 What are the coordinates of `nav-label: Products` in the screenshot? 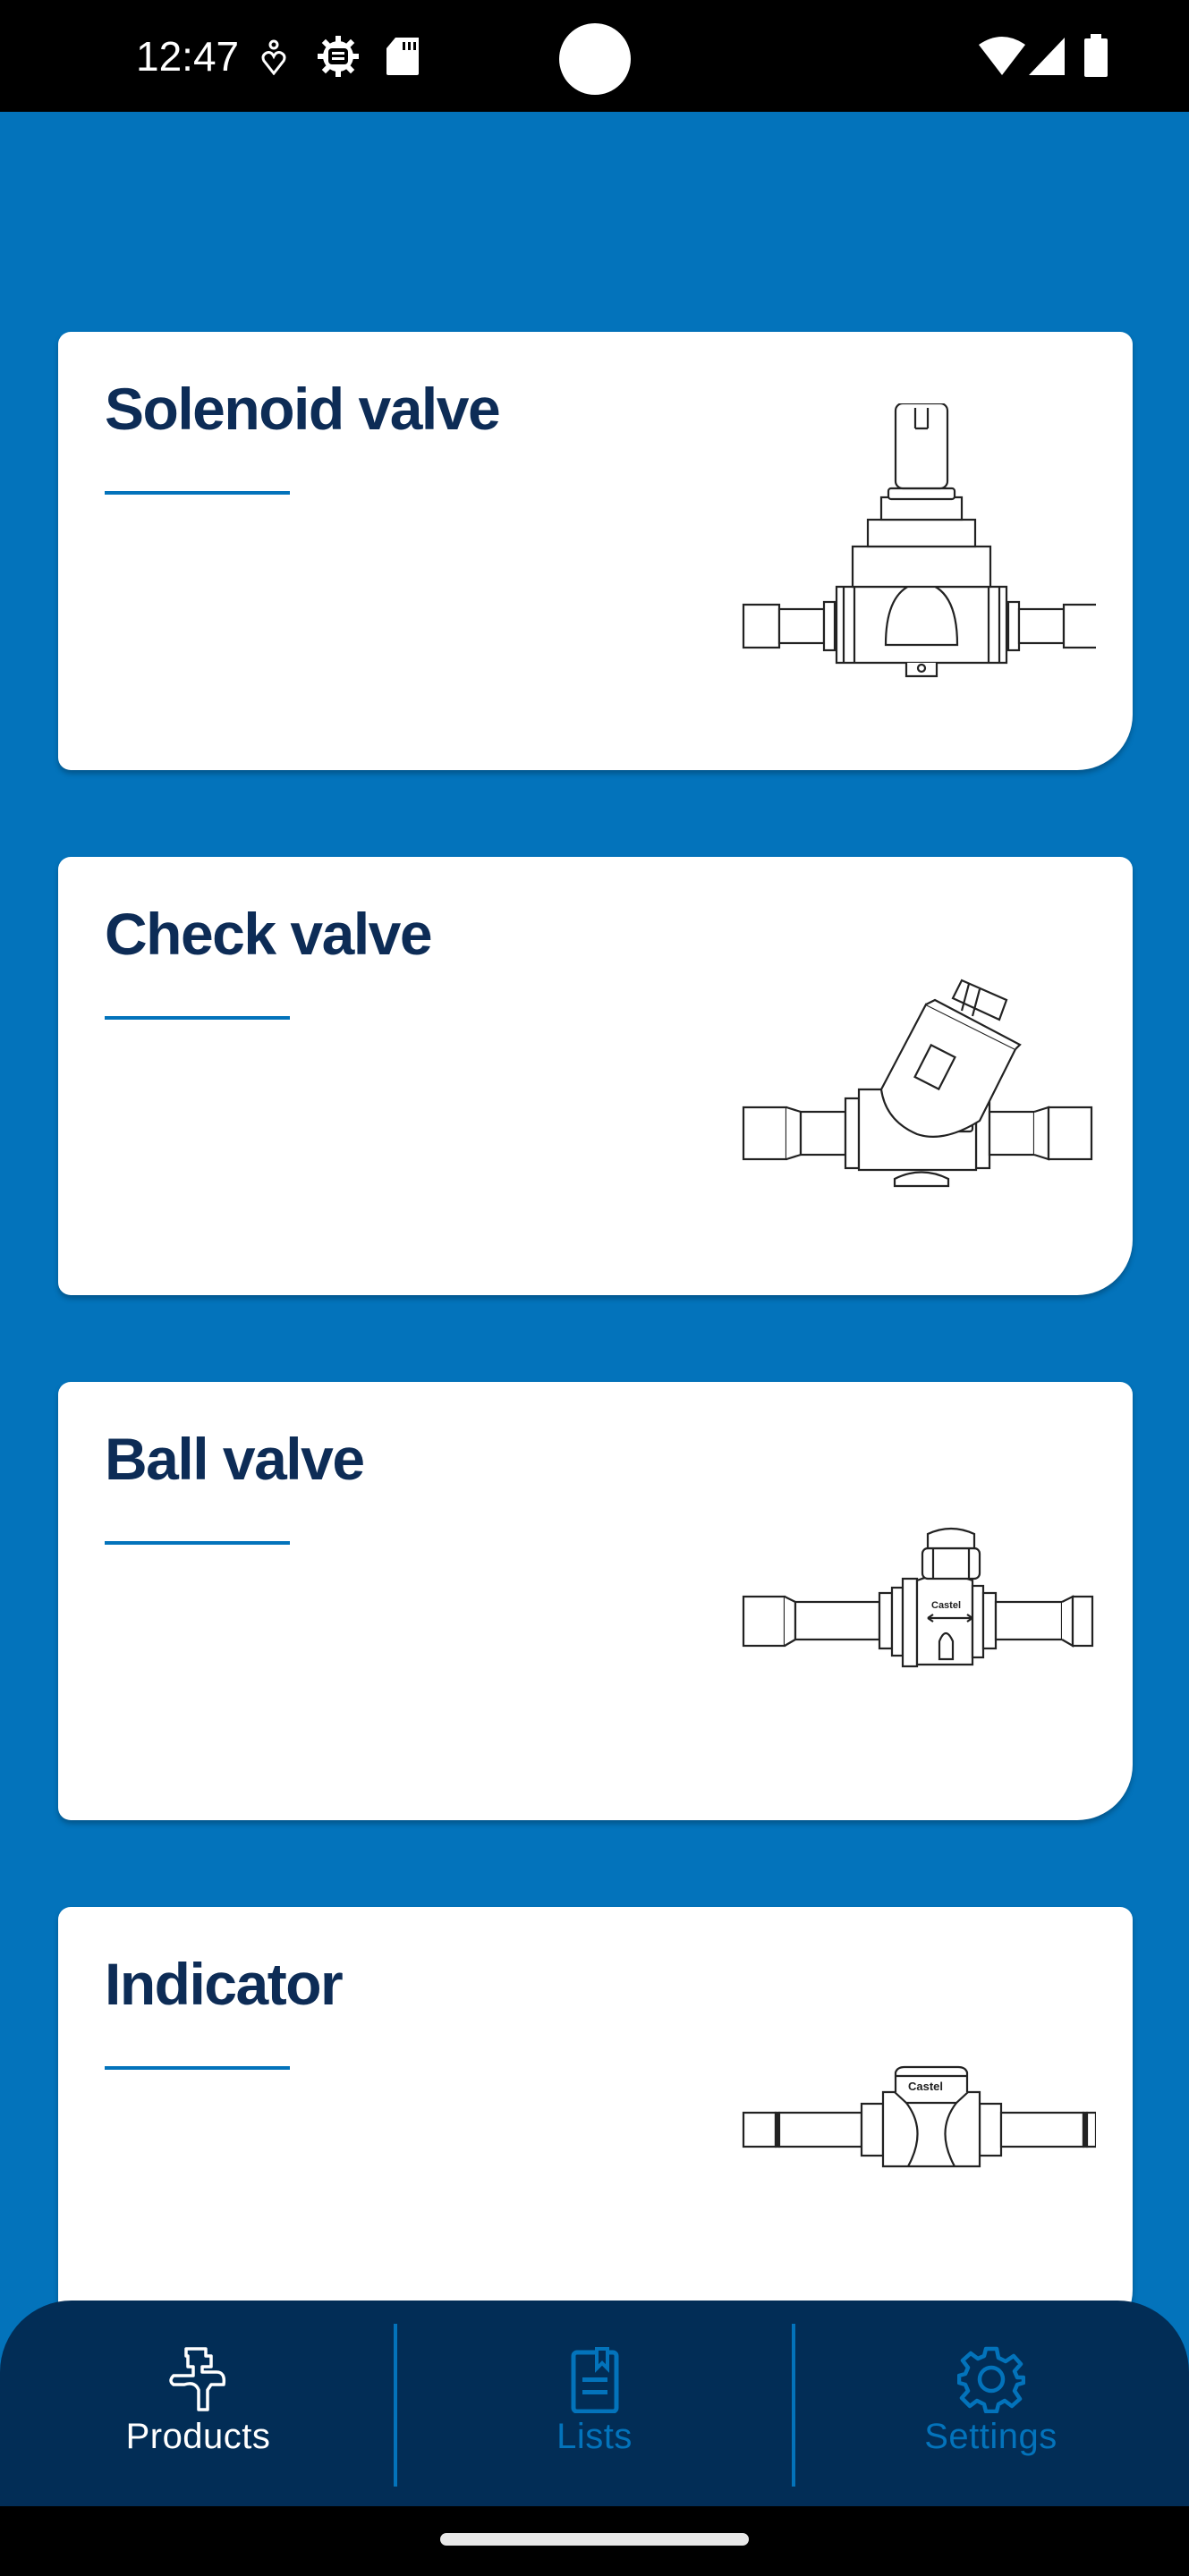 It's located at (198, 2436).